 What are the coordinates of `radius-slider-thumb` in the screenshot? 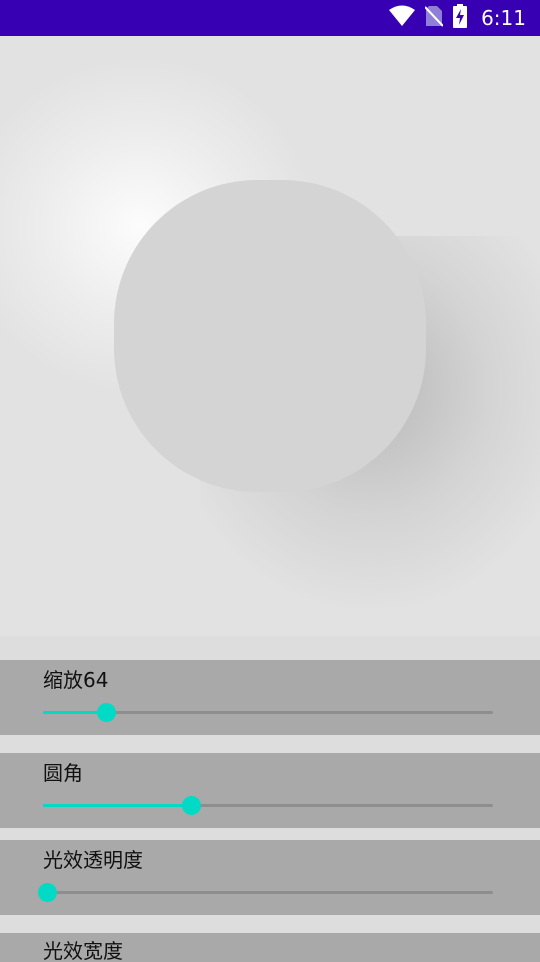 It's located at (191, 805).